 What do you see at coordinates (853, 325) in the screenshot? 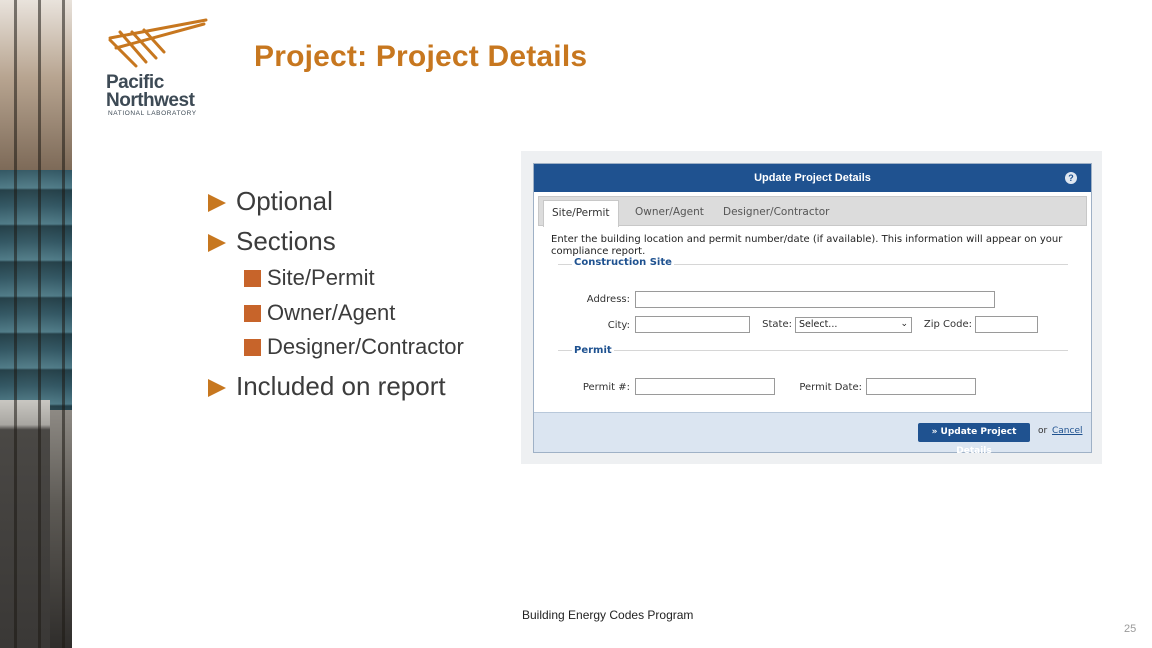
I see `state-select: Select... ⌄` at bounding box center [853, 325].